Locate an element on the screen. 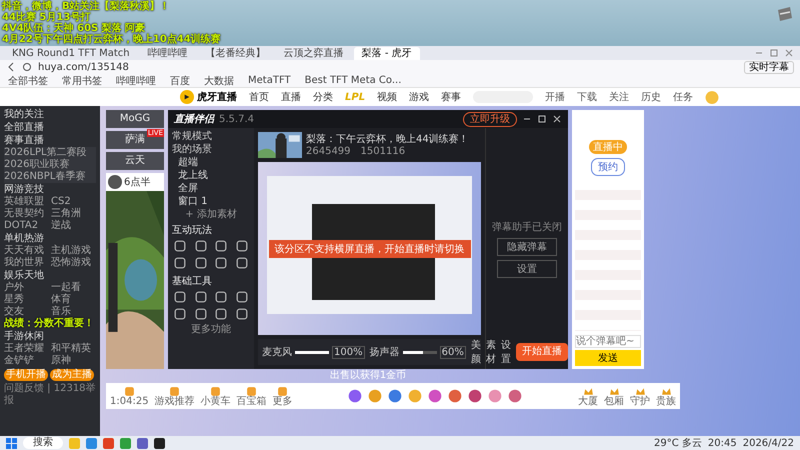 This screenshot has height=450, width=800. bookmark-link: 全部书签 is located at coordinates (28, 81).